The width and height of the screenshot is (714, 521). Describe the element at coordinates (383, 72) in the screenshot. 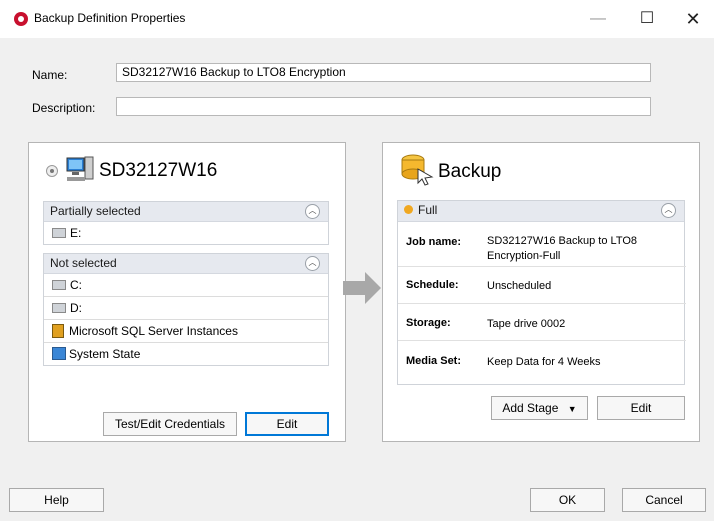

I see `name-input: SD32127W16 Backup to LTO8 Encryption` at that location.